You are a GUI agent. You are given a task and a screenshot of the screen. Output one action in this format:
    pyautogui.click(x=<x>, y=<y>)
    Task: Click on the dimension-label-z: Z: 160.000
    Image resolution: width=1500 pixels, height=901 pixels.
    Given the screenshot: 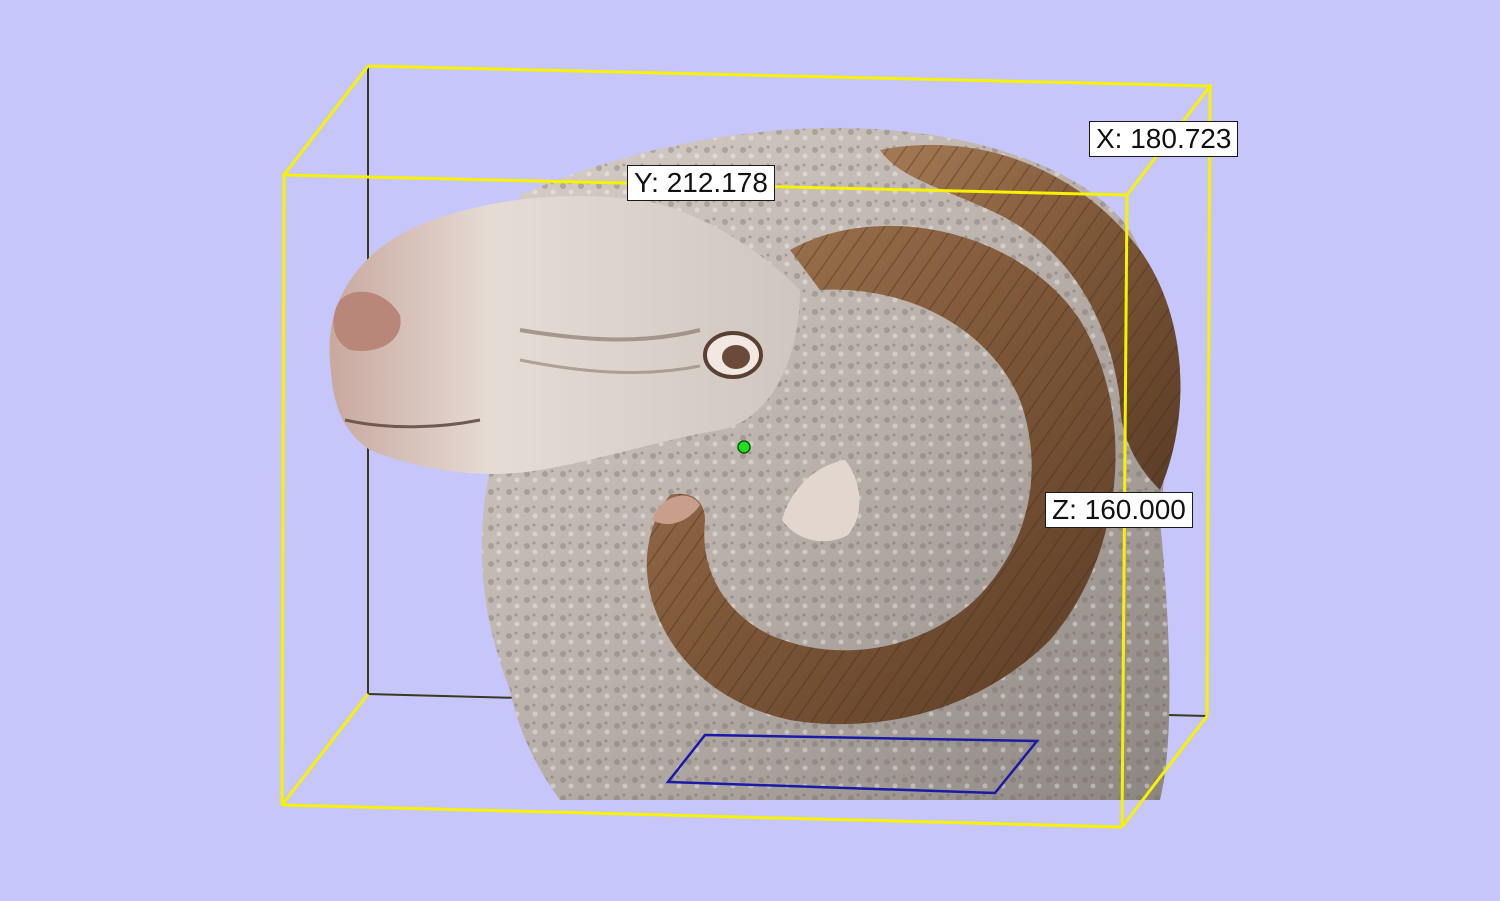 What is the action you would take?
    pyautogui.click(x=1119, y=510)
    